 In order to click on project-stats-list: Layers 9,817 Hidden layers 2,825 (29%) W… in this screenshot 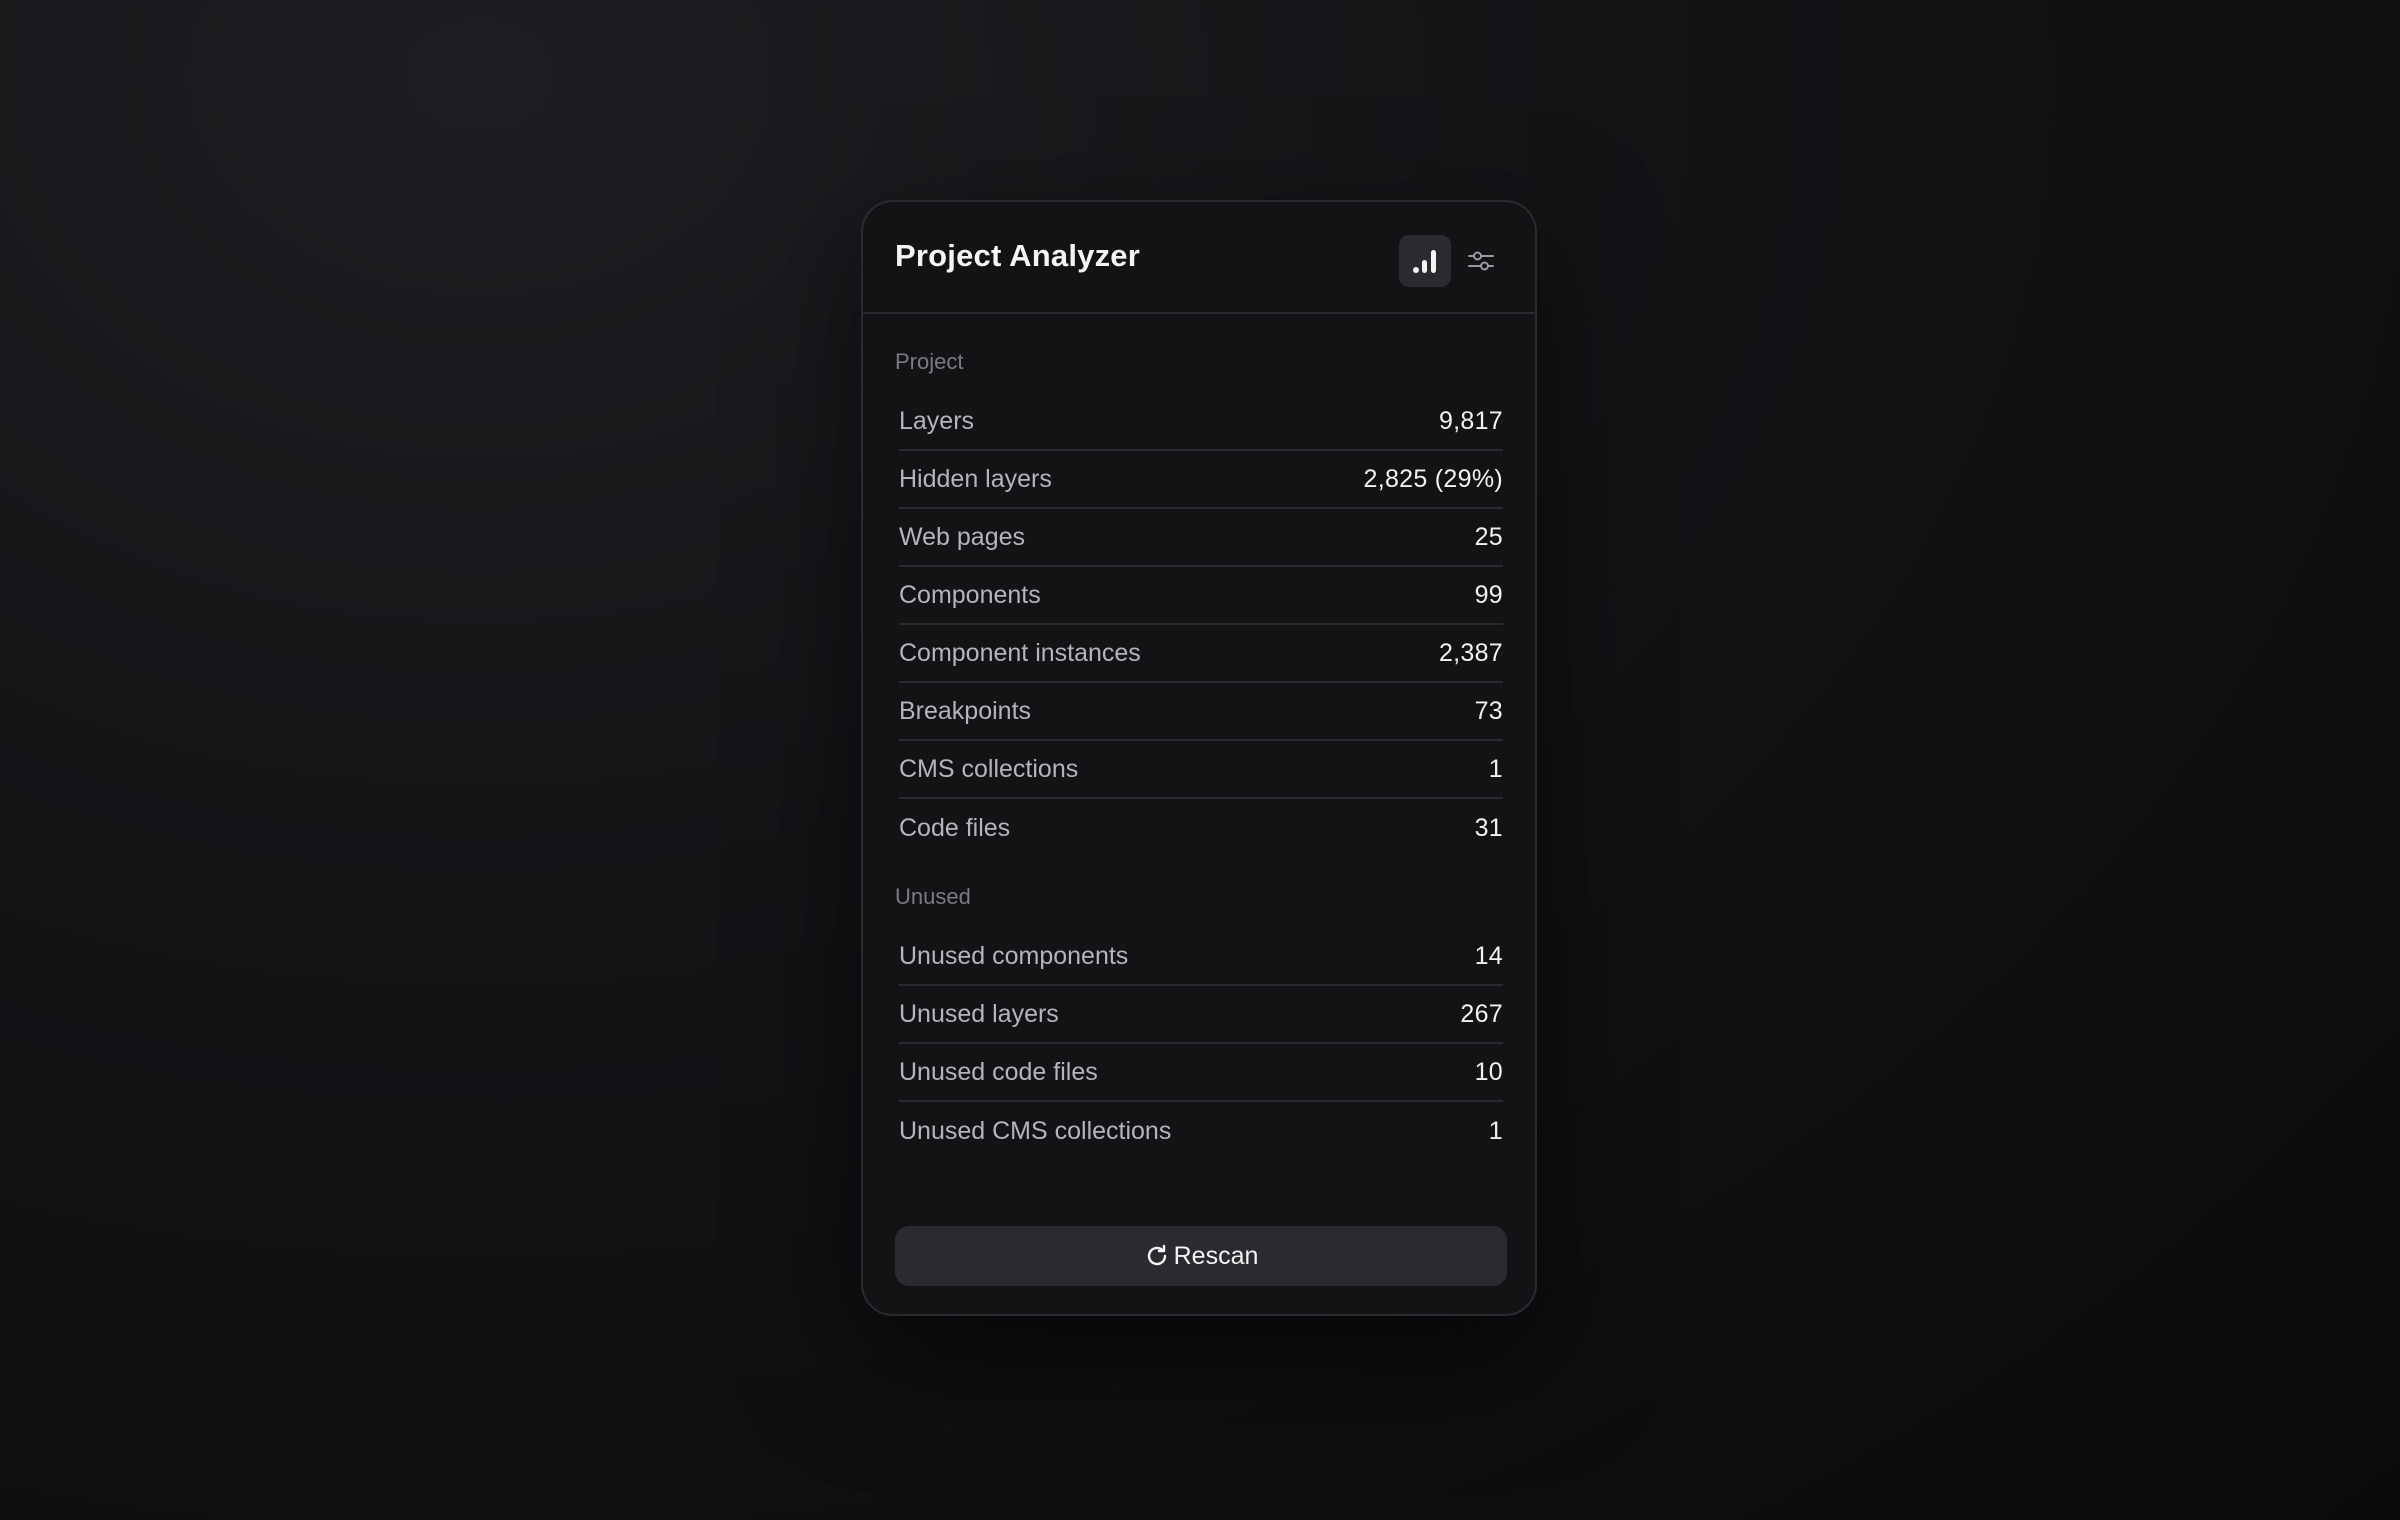, I will do `click(1201, 625)`.